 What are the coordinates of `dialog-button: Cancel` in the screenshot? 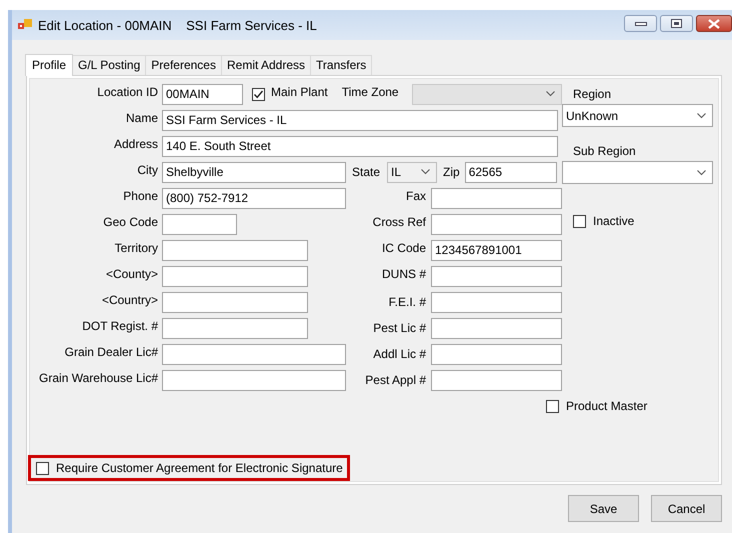 It's located at (686, 508).